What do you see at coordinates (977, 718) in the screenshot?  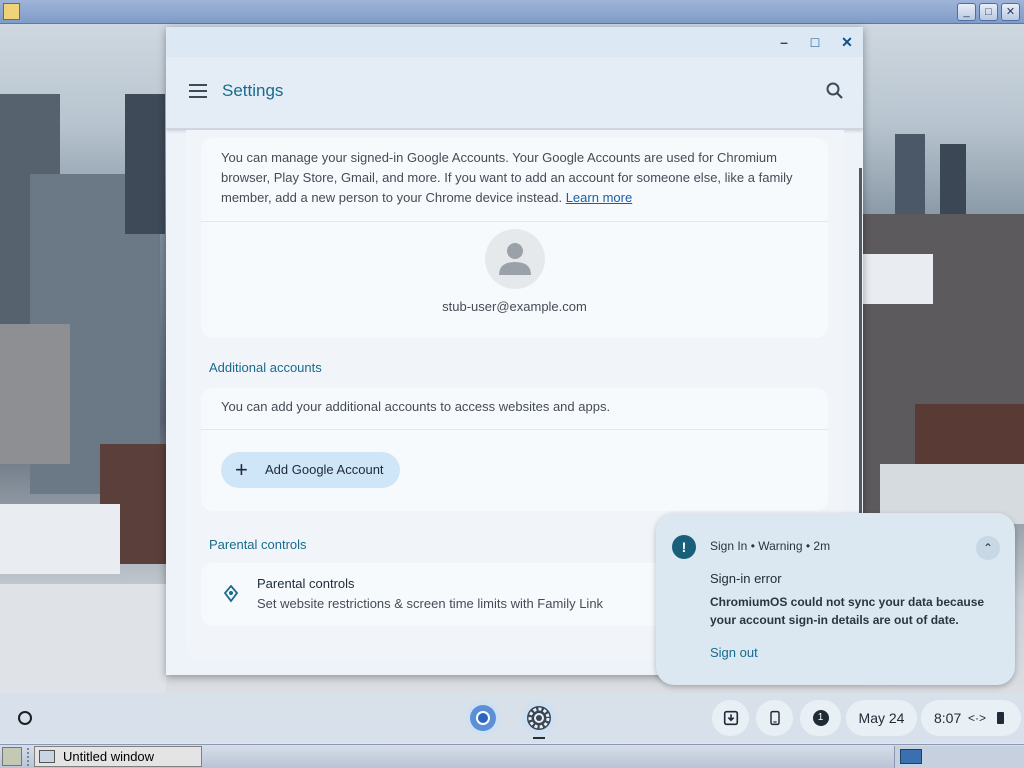 I see `network-icon: <·>` at bounding box center [977, 718].